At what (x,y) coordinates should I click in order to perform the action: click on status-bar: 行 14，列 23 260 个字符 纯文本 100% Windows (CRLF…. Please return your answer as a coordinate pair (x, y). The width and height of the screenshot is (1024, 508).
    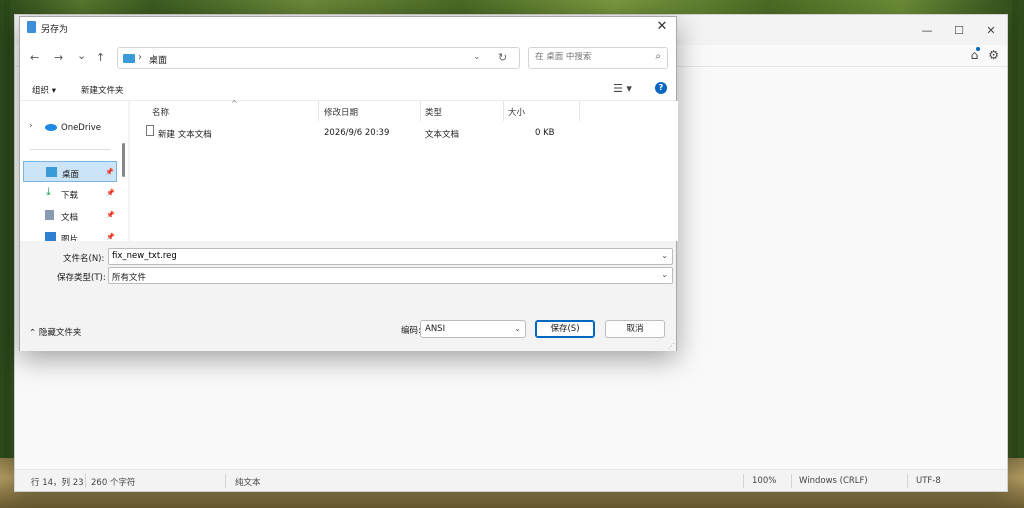
    Looking at the image, I should click on (511, 480).